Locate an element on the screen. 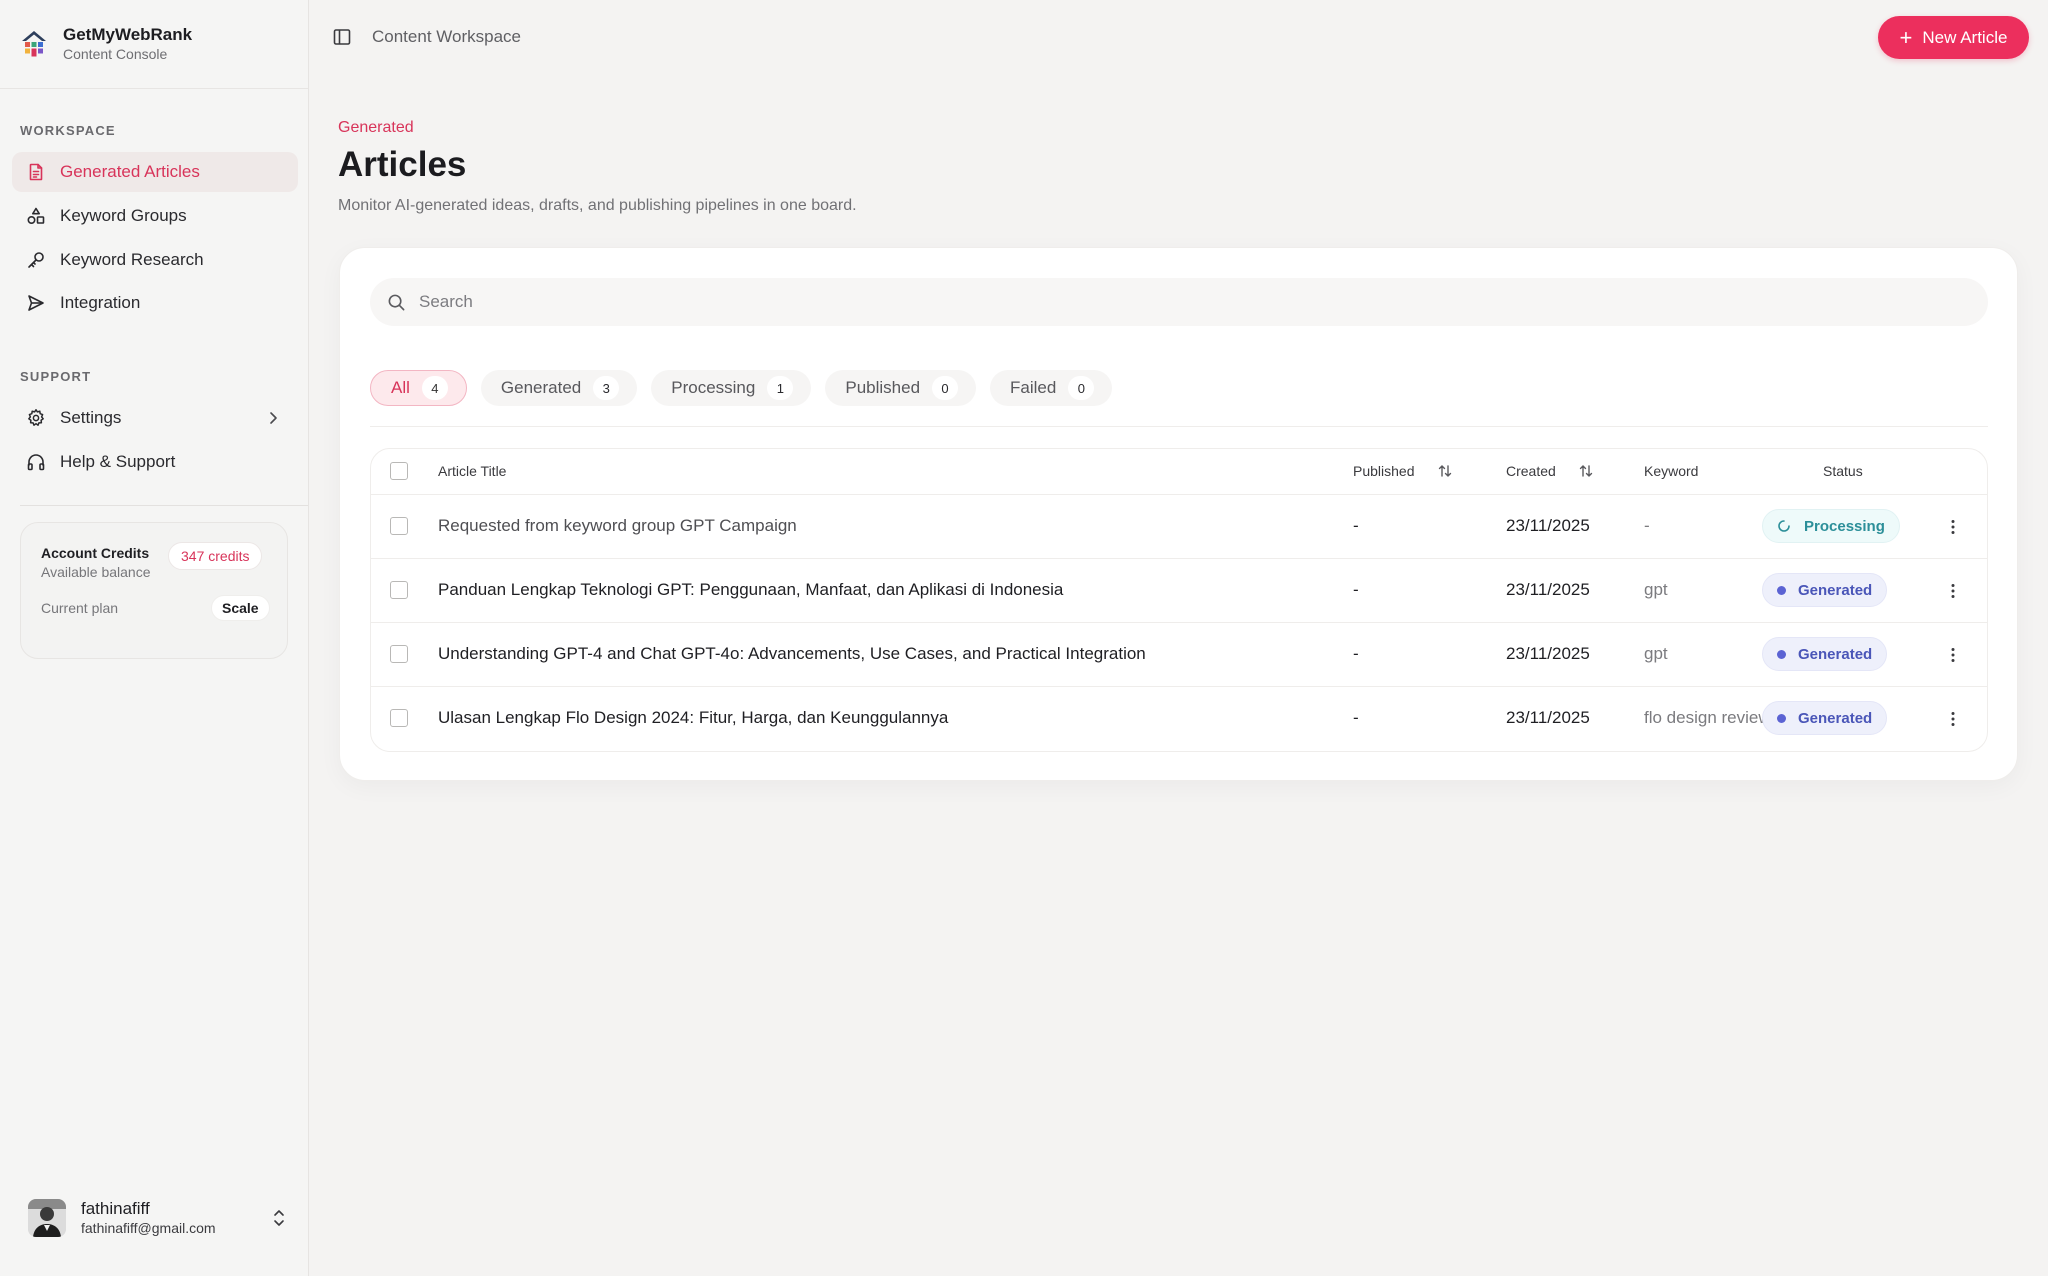 The image size is (2048, 1276). tab-label: Failed is located at coordinates (1033, 387).